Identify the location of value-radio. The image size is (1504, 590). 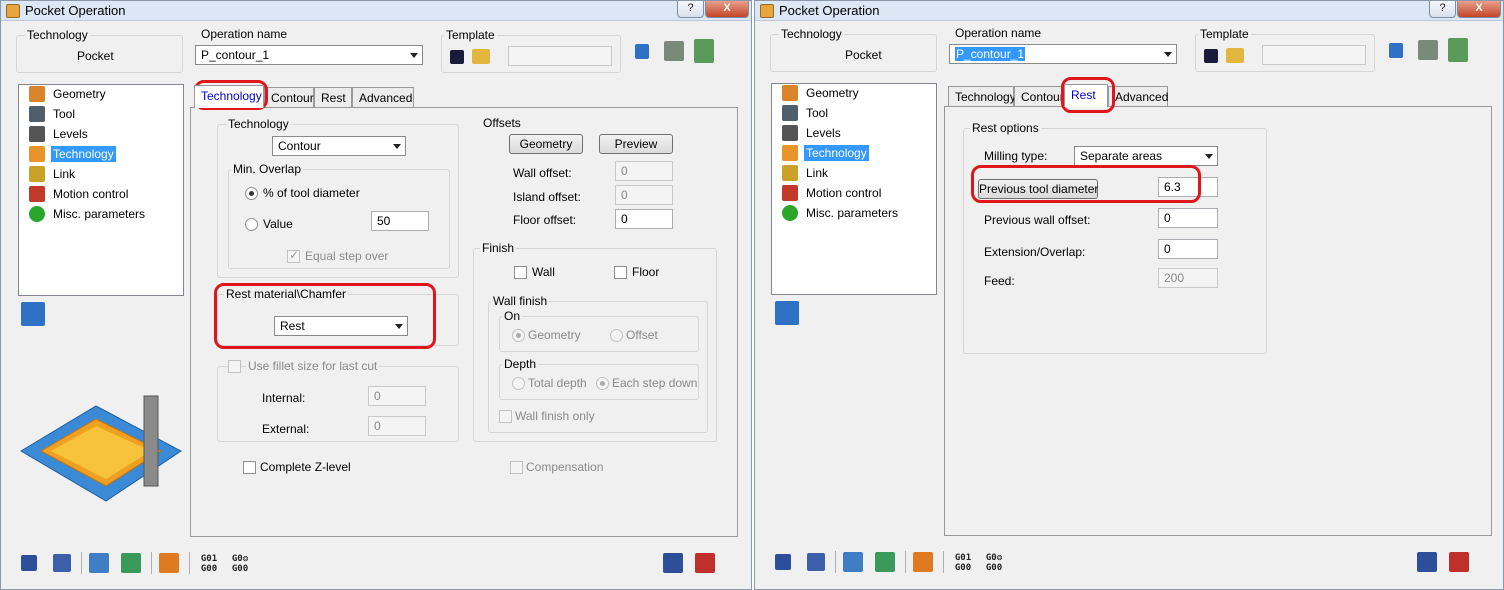
(251, 224).